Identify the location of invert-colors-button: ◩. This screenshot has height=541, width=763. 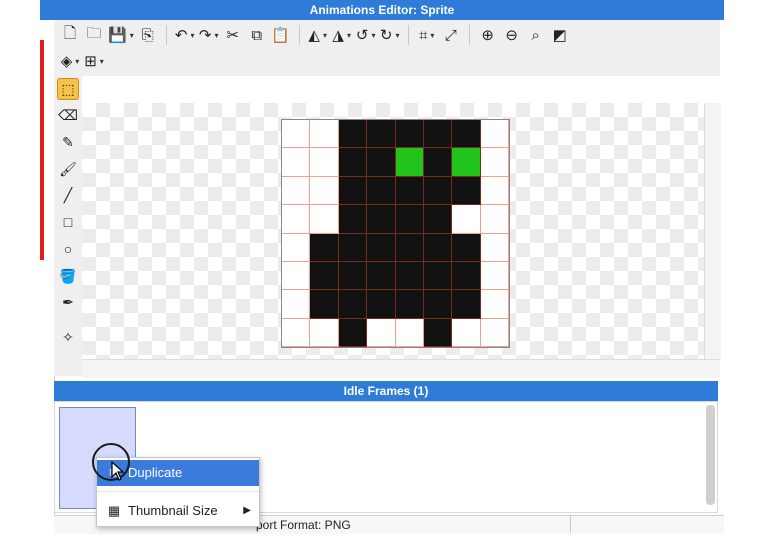
(560, 35).